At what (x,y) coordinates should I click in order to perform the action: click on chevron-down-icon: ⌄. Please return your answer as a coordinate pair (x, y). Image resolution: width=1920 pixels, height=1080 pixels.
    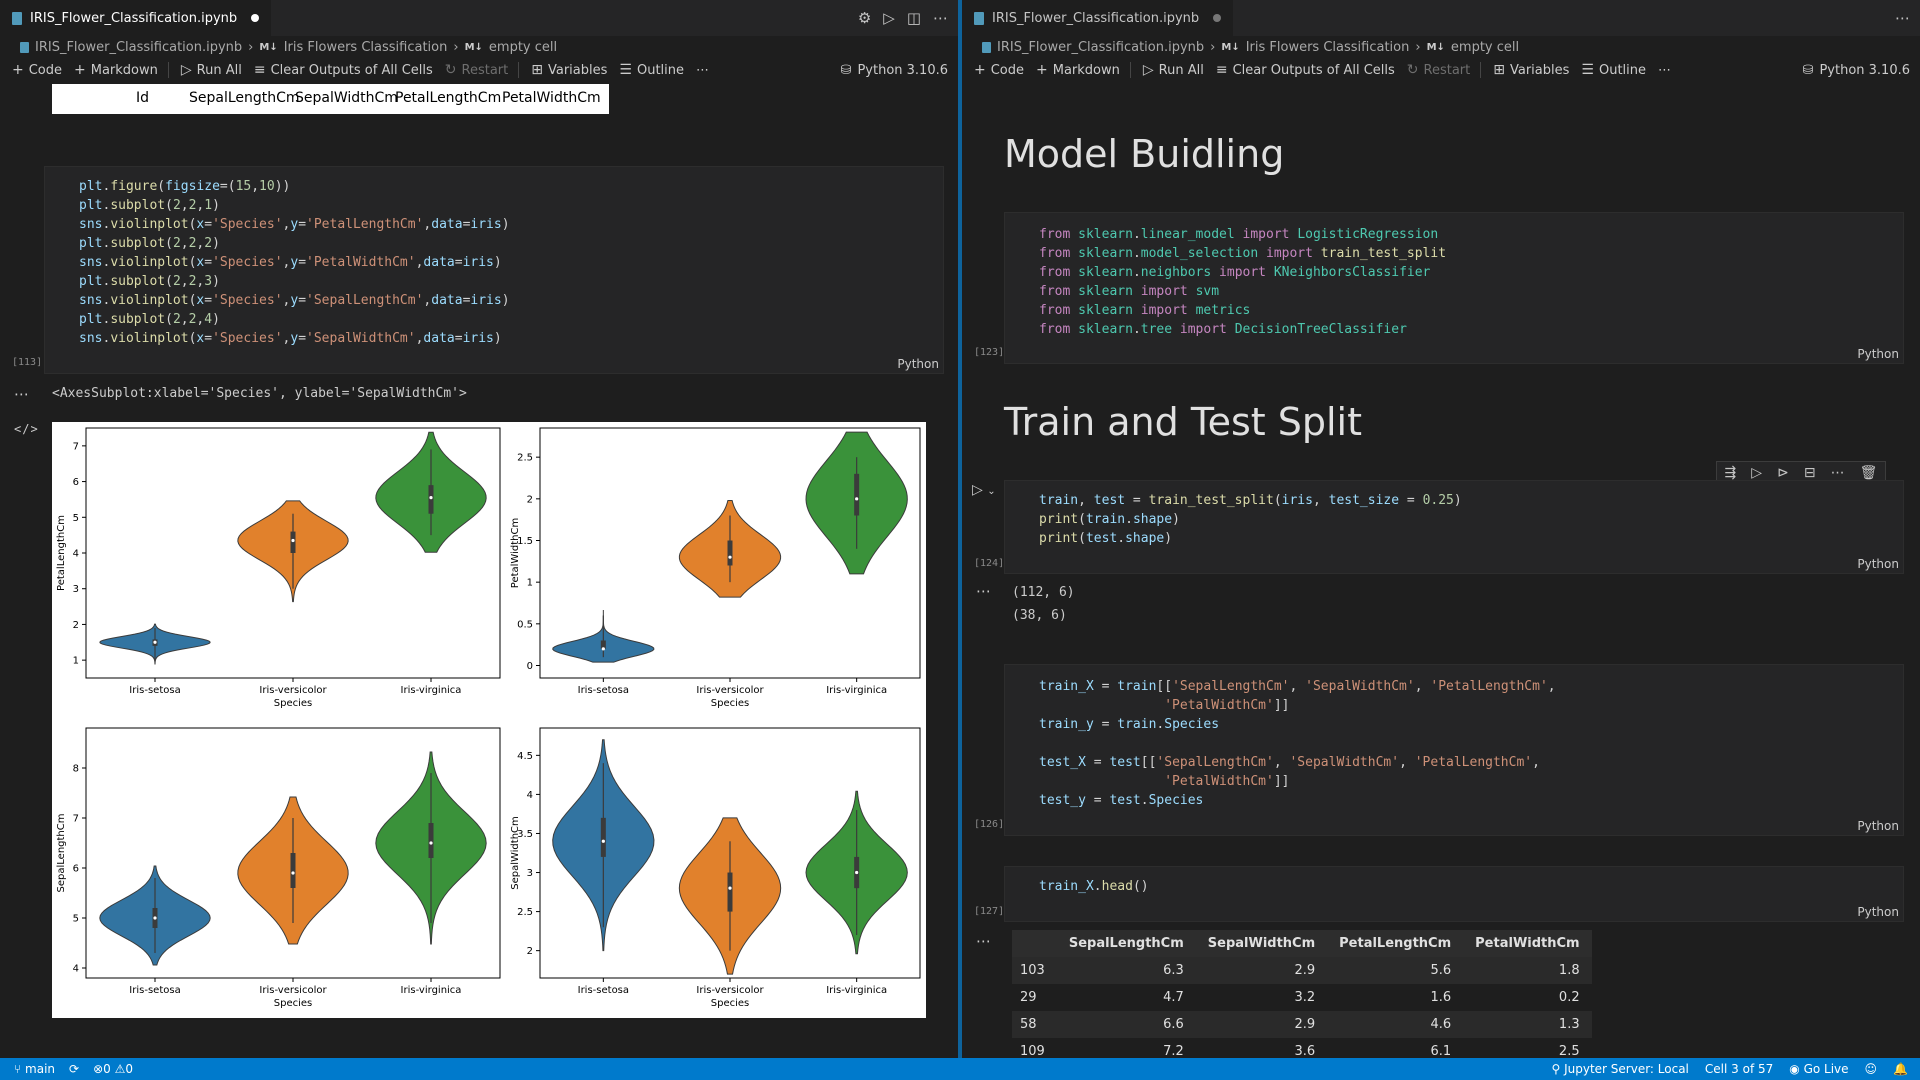
    Looking at the image, I should click on (991, 491).